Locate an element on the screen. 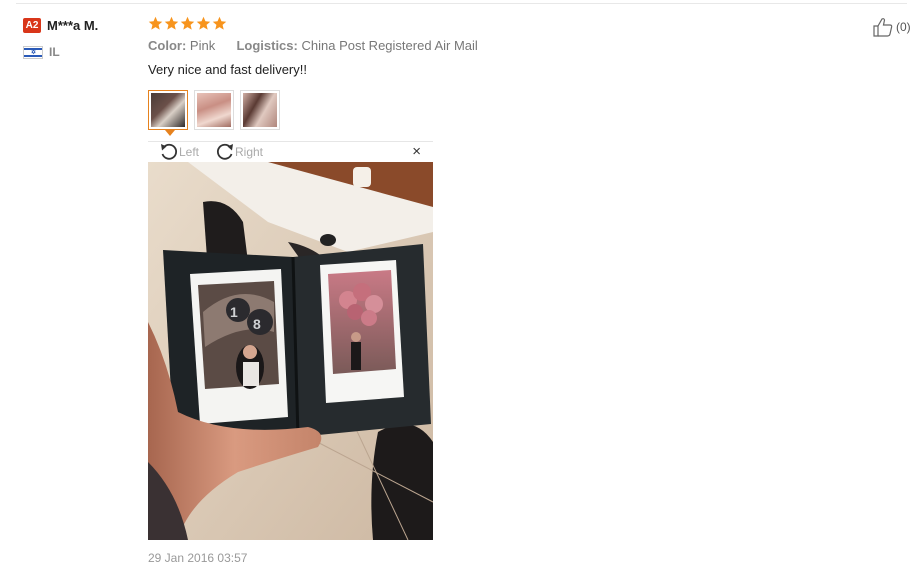 The image size is (921, 582). rotate-left-button: Left is located at coordinates (179, 152).